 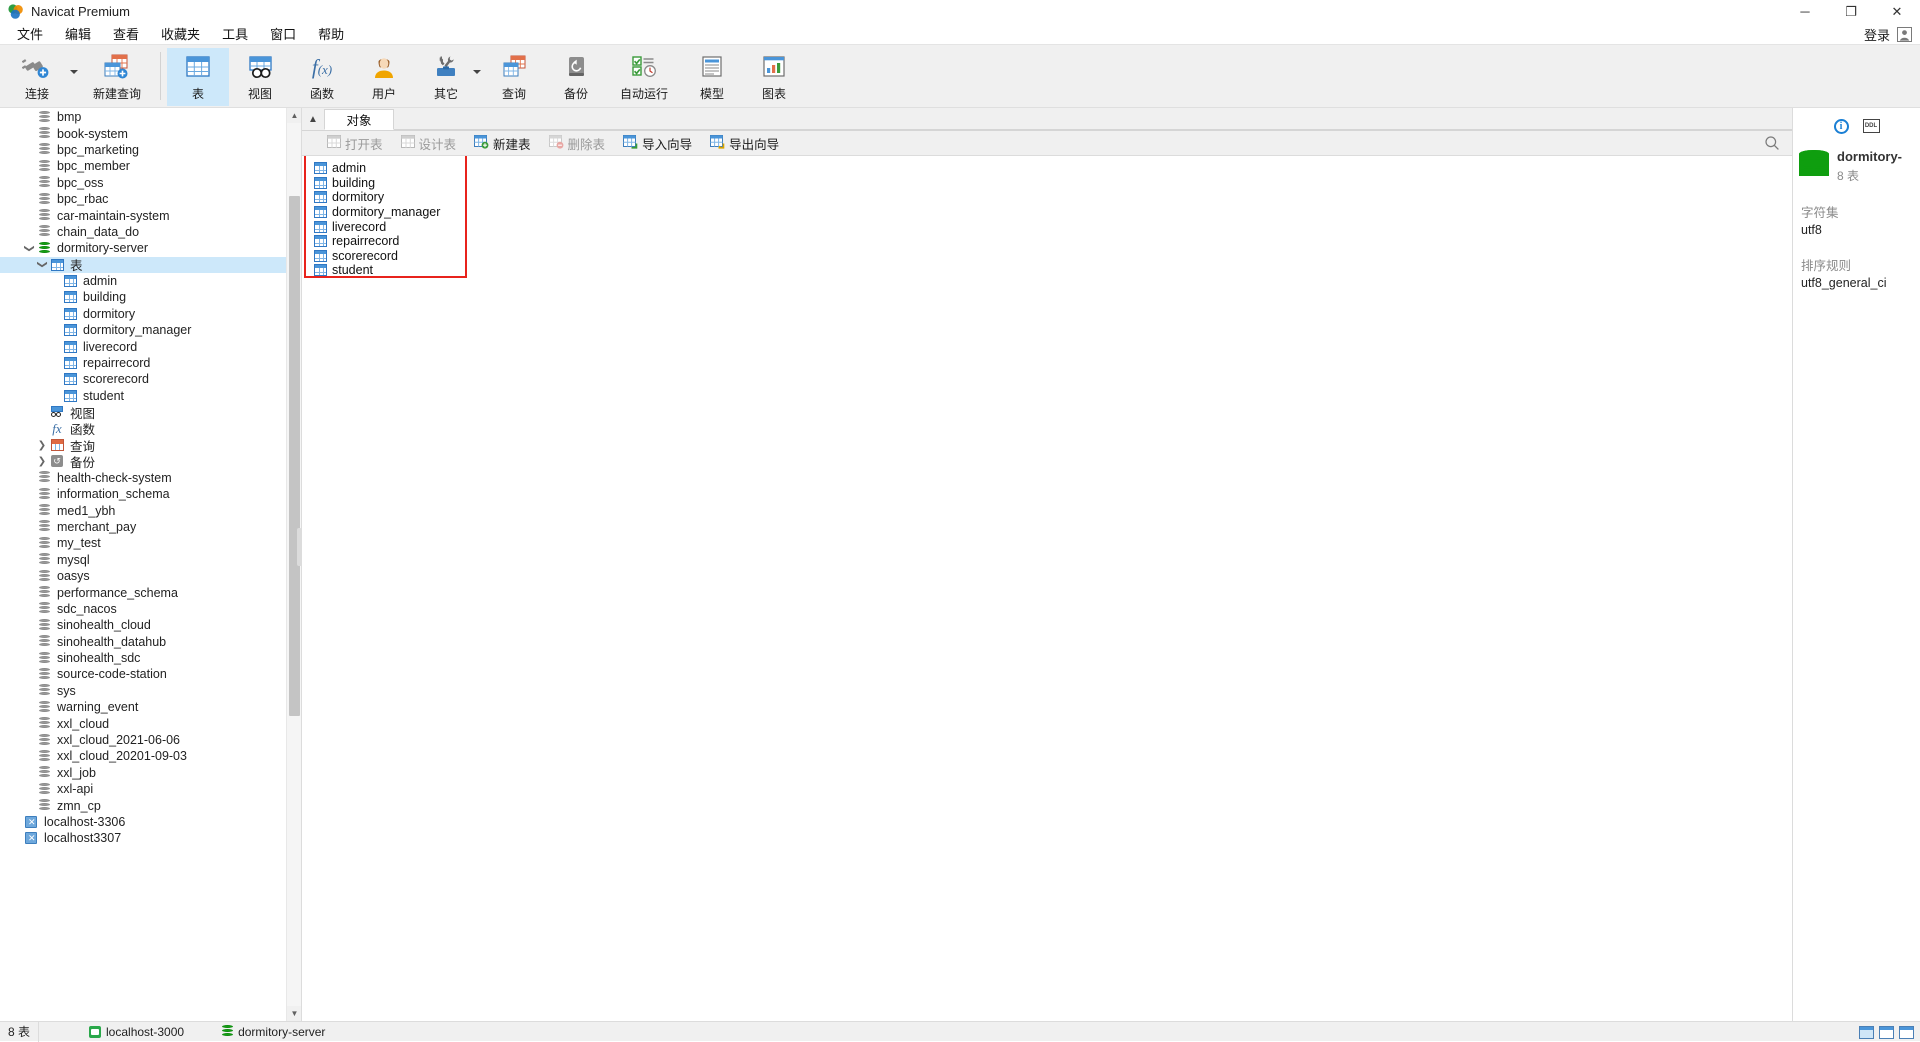 I want to click on tree-node: ❯mysql, so click(x=150, y=560).